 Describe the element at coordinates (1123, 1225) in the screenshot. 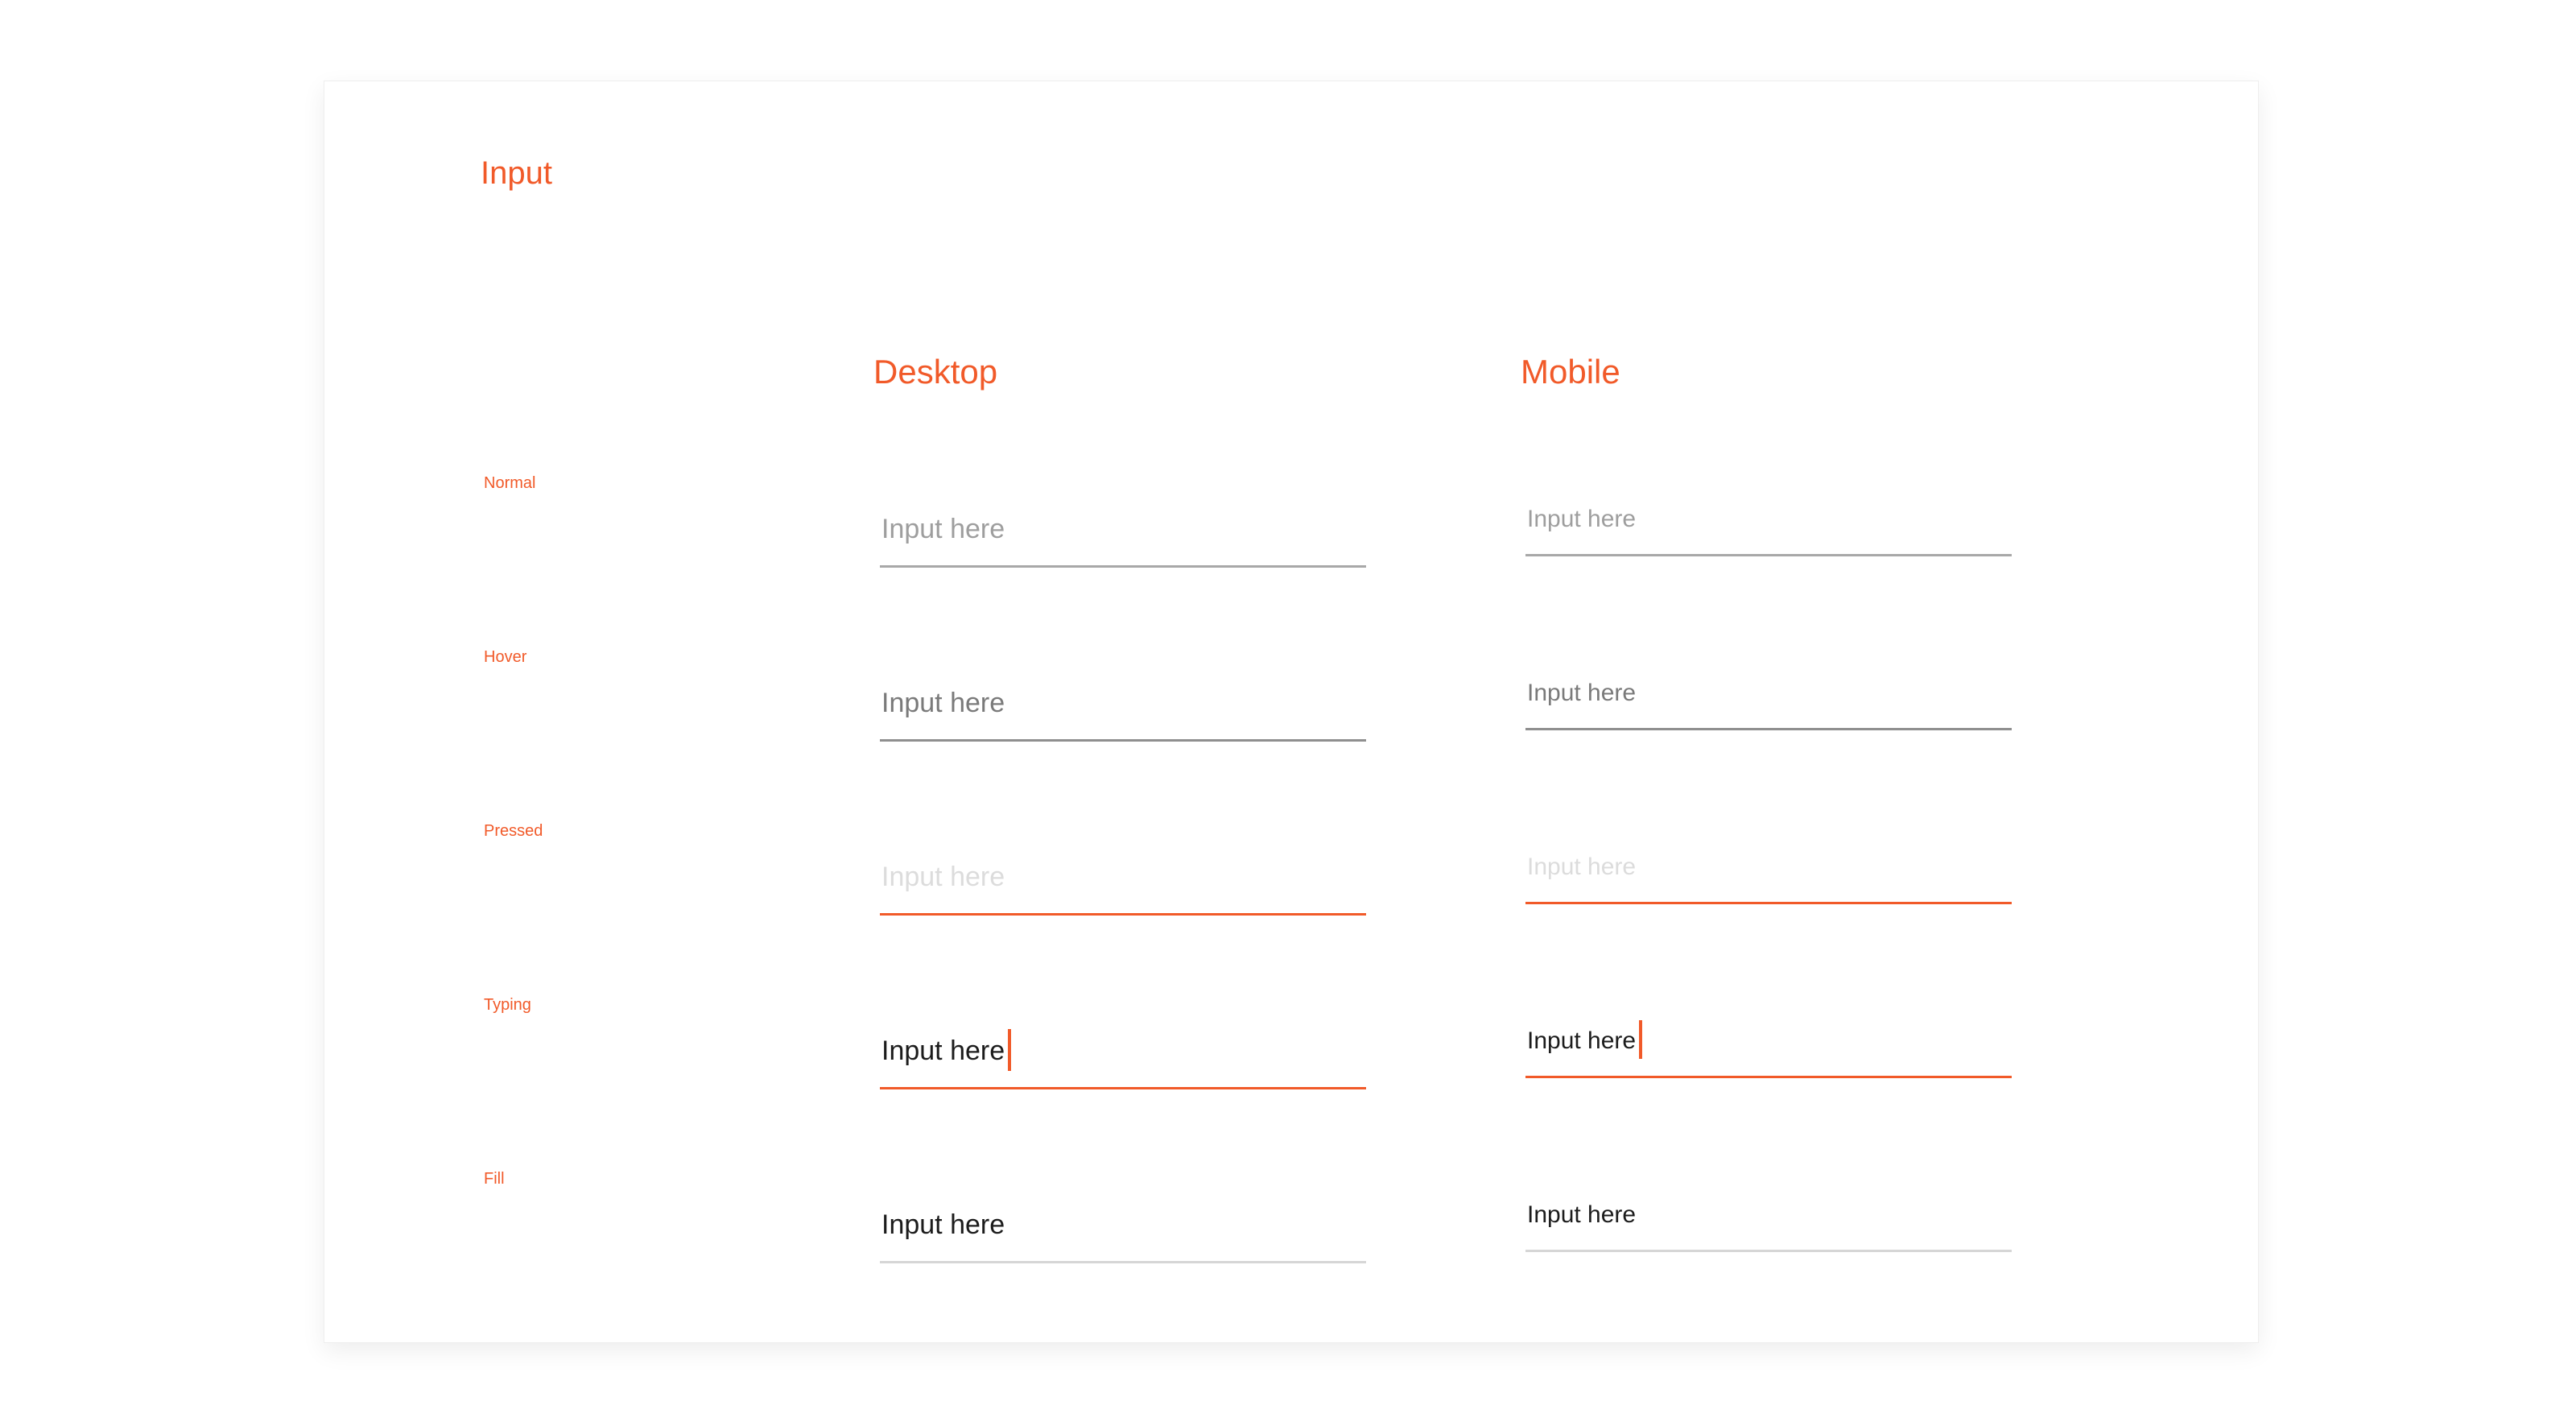

I see `desktop-input-fill: Input here` at that location.